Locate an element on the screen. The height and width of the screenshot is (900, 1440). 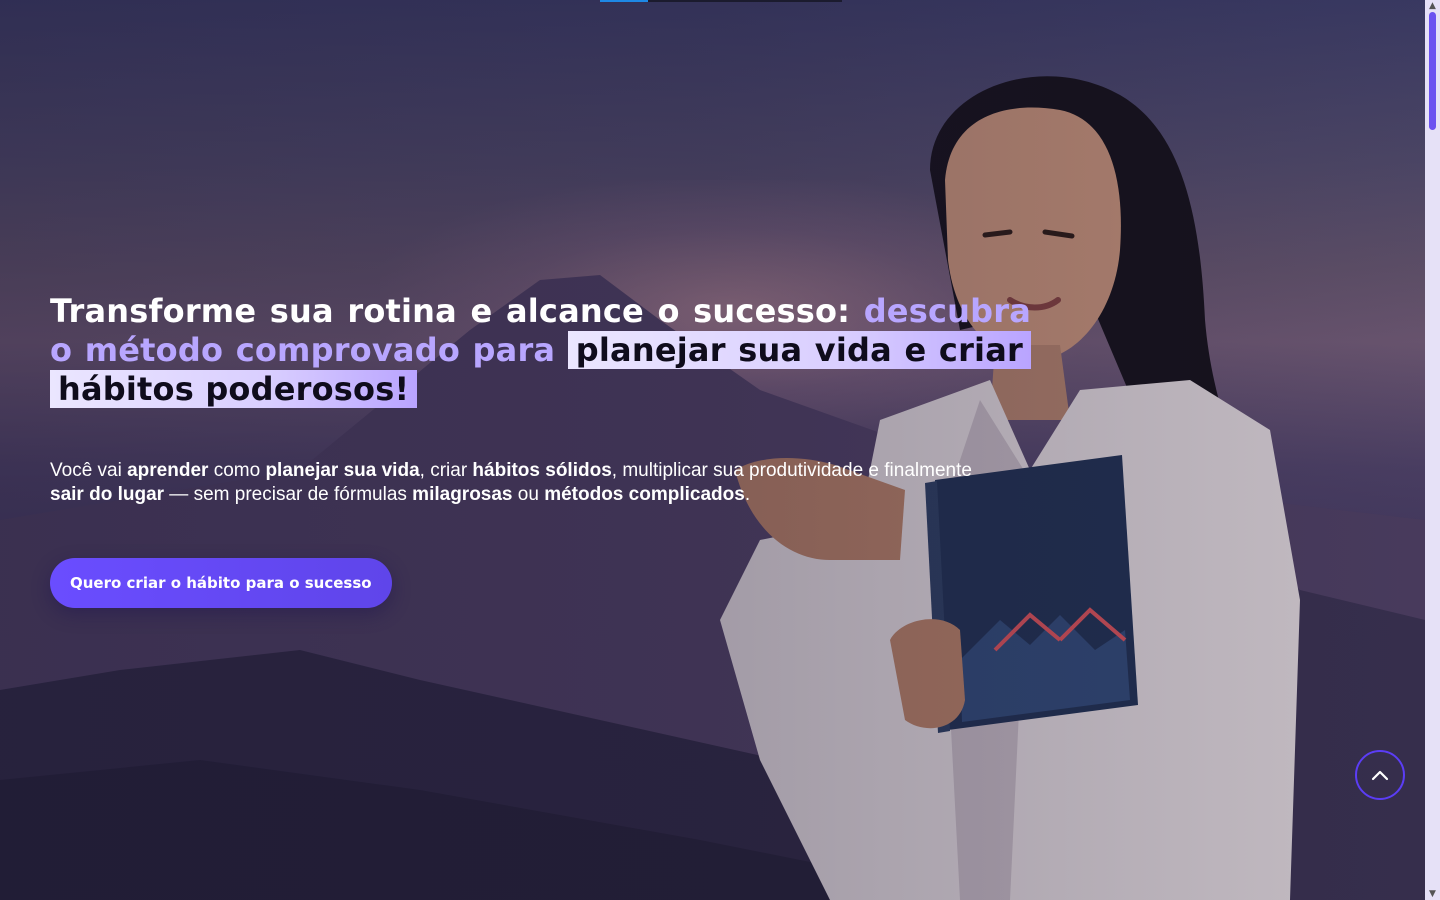
subtitle-emphasis: sair do lugar is located at coordinates (107, 494).